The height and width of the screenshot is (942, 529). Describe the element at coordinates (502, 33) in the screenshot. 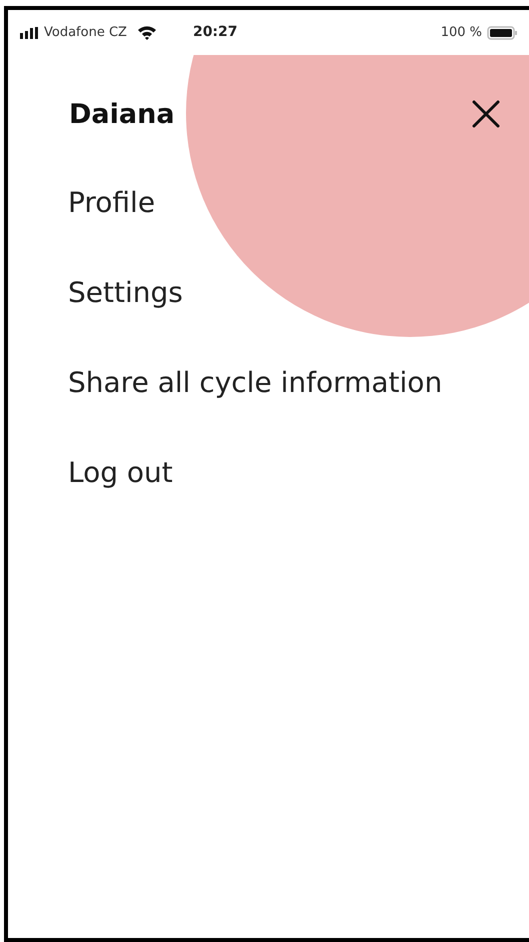

I see `battery-icon` at that location.